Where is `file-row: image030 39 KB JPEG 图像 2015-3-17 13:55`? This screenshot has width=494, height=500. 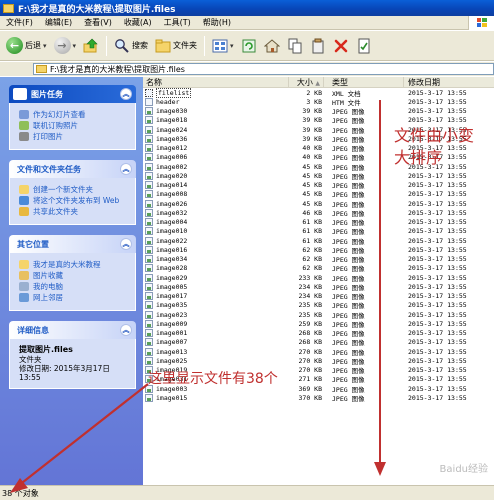 file-row: image030 39 KB JPEG 图像 2015-3-17 13:55 is located at coordinates (318, 111).